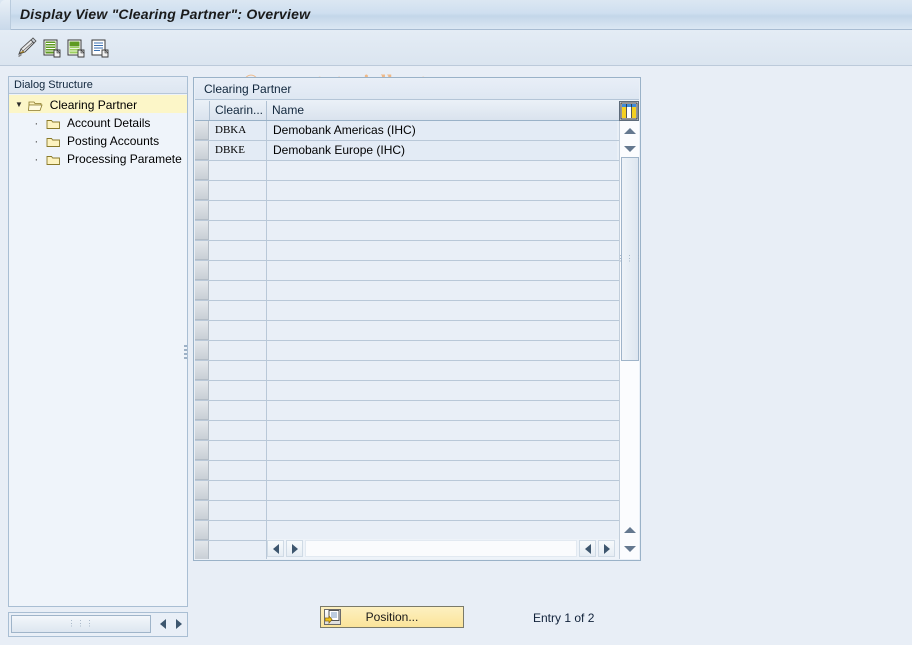 The image size is (912, 645). Describe the element at coordinates (100, 48) in the screenshot. I see `details-icon` at that location.